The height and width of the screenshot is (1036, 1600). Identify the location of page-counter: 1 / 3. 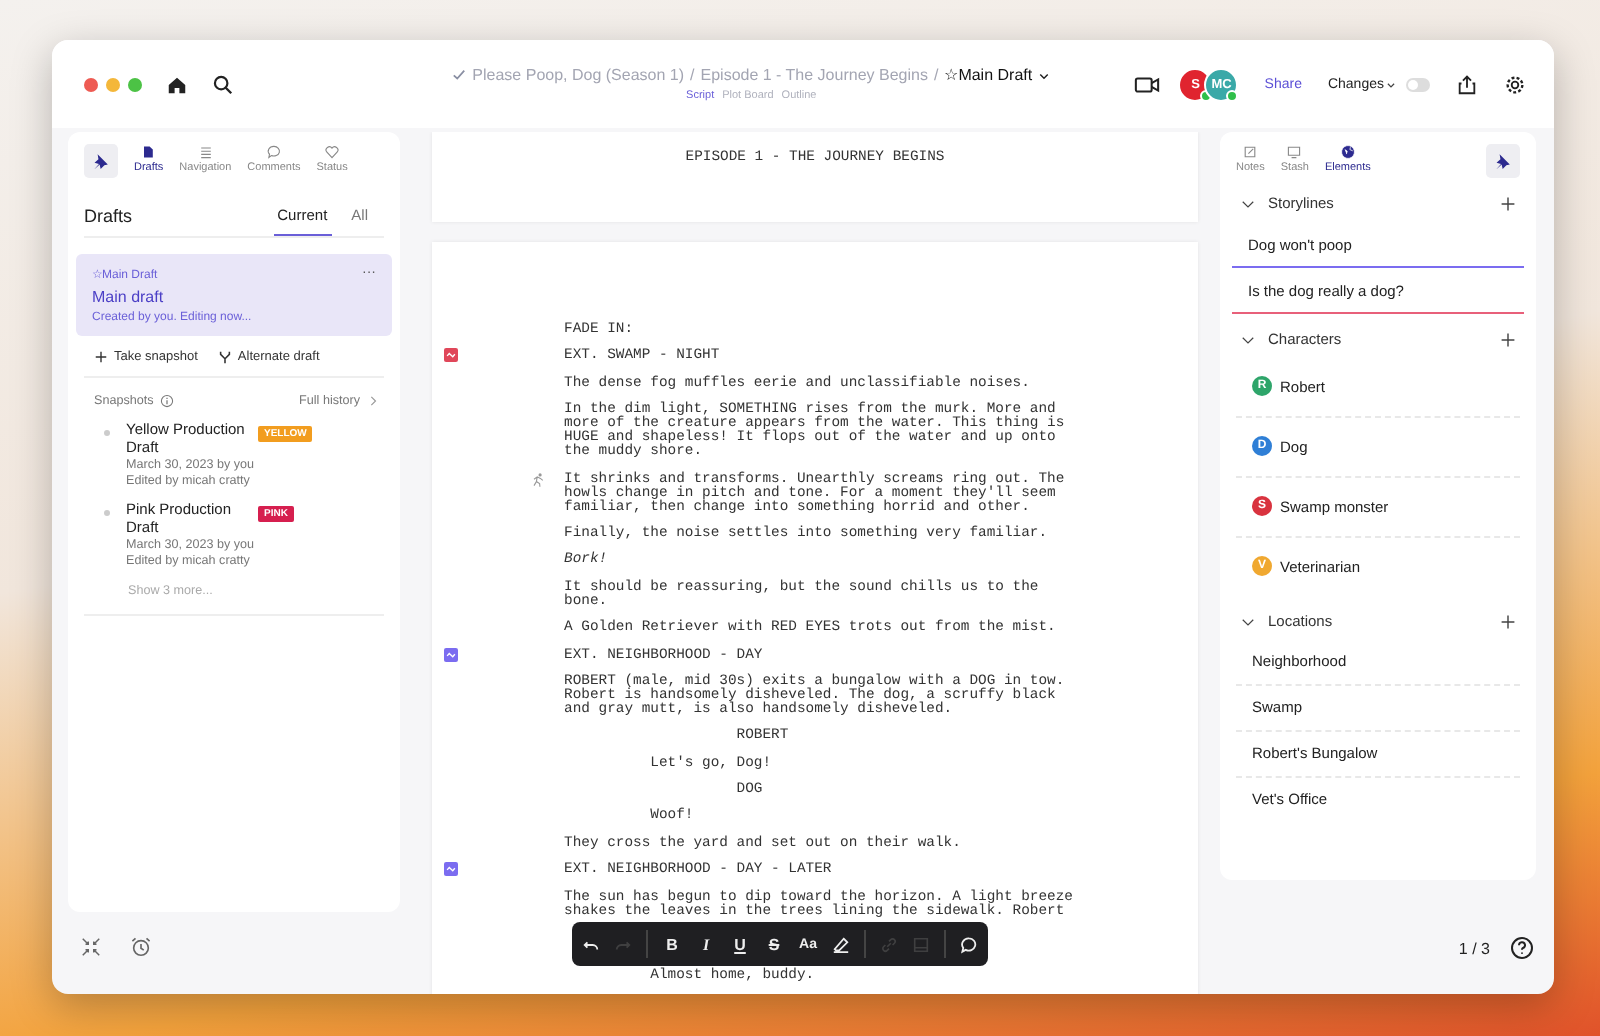
(1474, 948).